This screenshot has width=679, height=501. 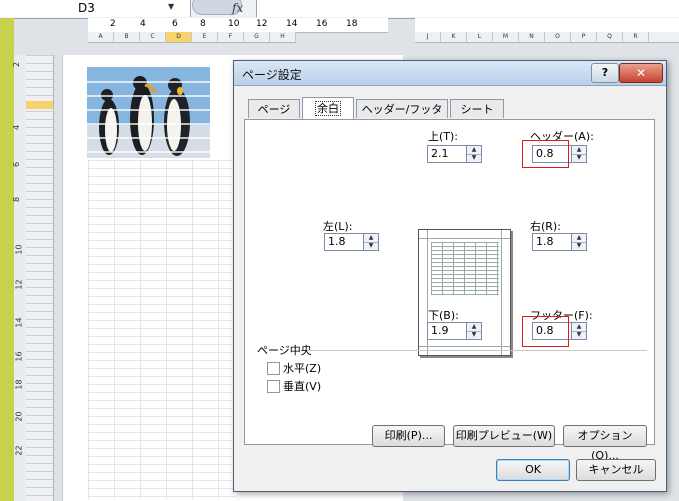 What do you see at coordinates (101, 37) in the screenshot?
I see `column-header: A` at bounding box center [101, 37].